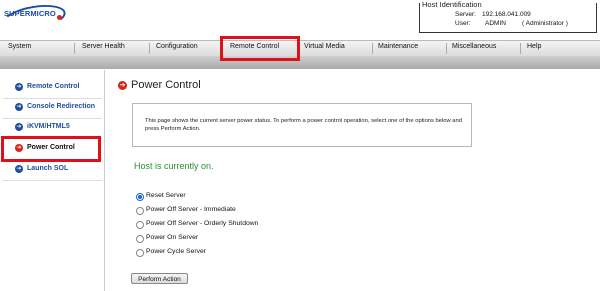 The image size is (600, 291). Describe the element at coordinates (19, 46) in the screenshot. I see `nav-system: System` at that location.